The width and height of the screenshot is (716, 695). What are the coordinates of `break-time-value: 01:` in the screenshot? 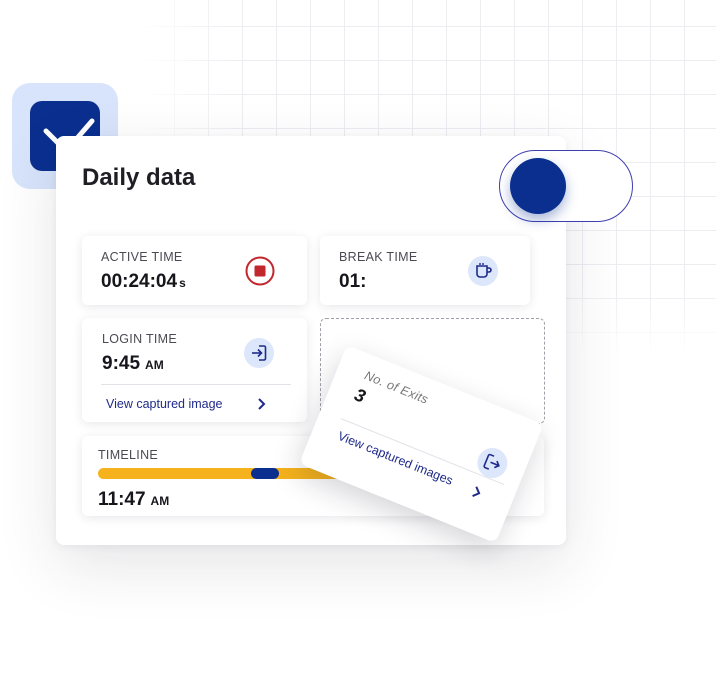 It's located at (353, 281).